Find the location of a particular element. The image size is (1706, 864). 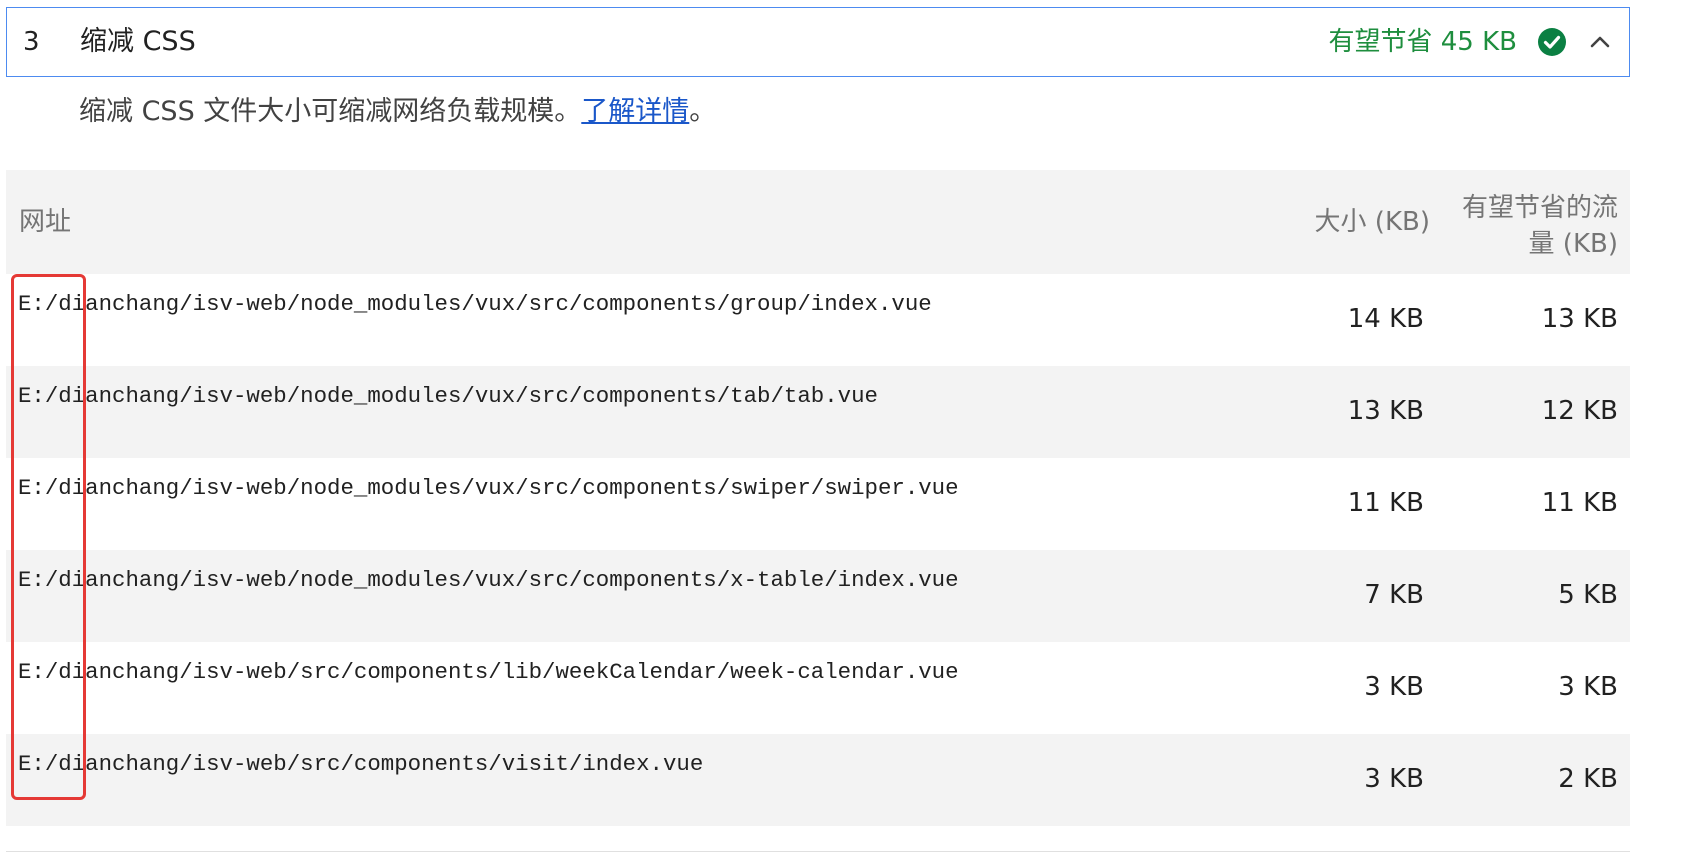

size-cell: 11 KB is located at coordinates (1385, 503).